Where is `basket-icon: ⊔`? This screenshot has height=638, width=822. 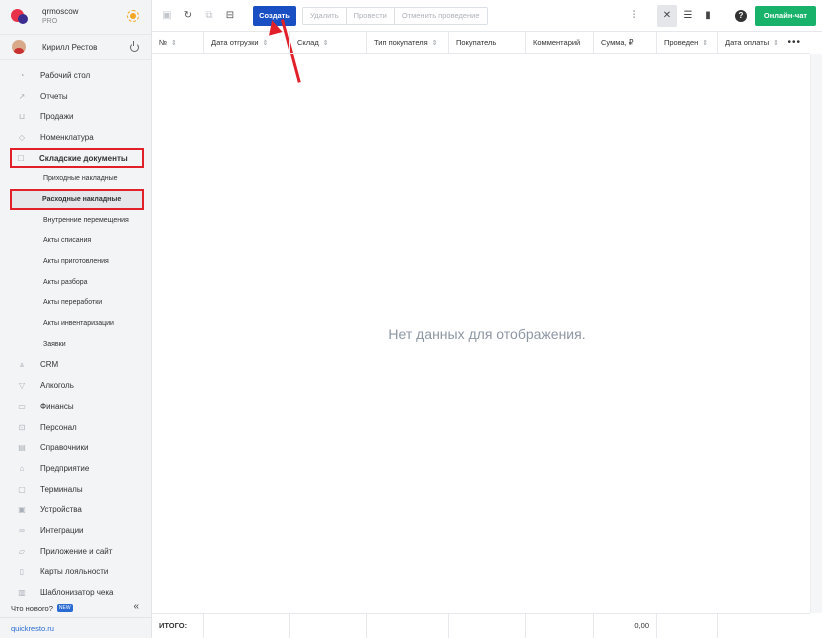
basket-icon: ⊔ is located at coordinates (22, 117).